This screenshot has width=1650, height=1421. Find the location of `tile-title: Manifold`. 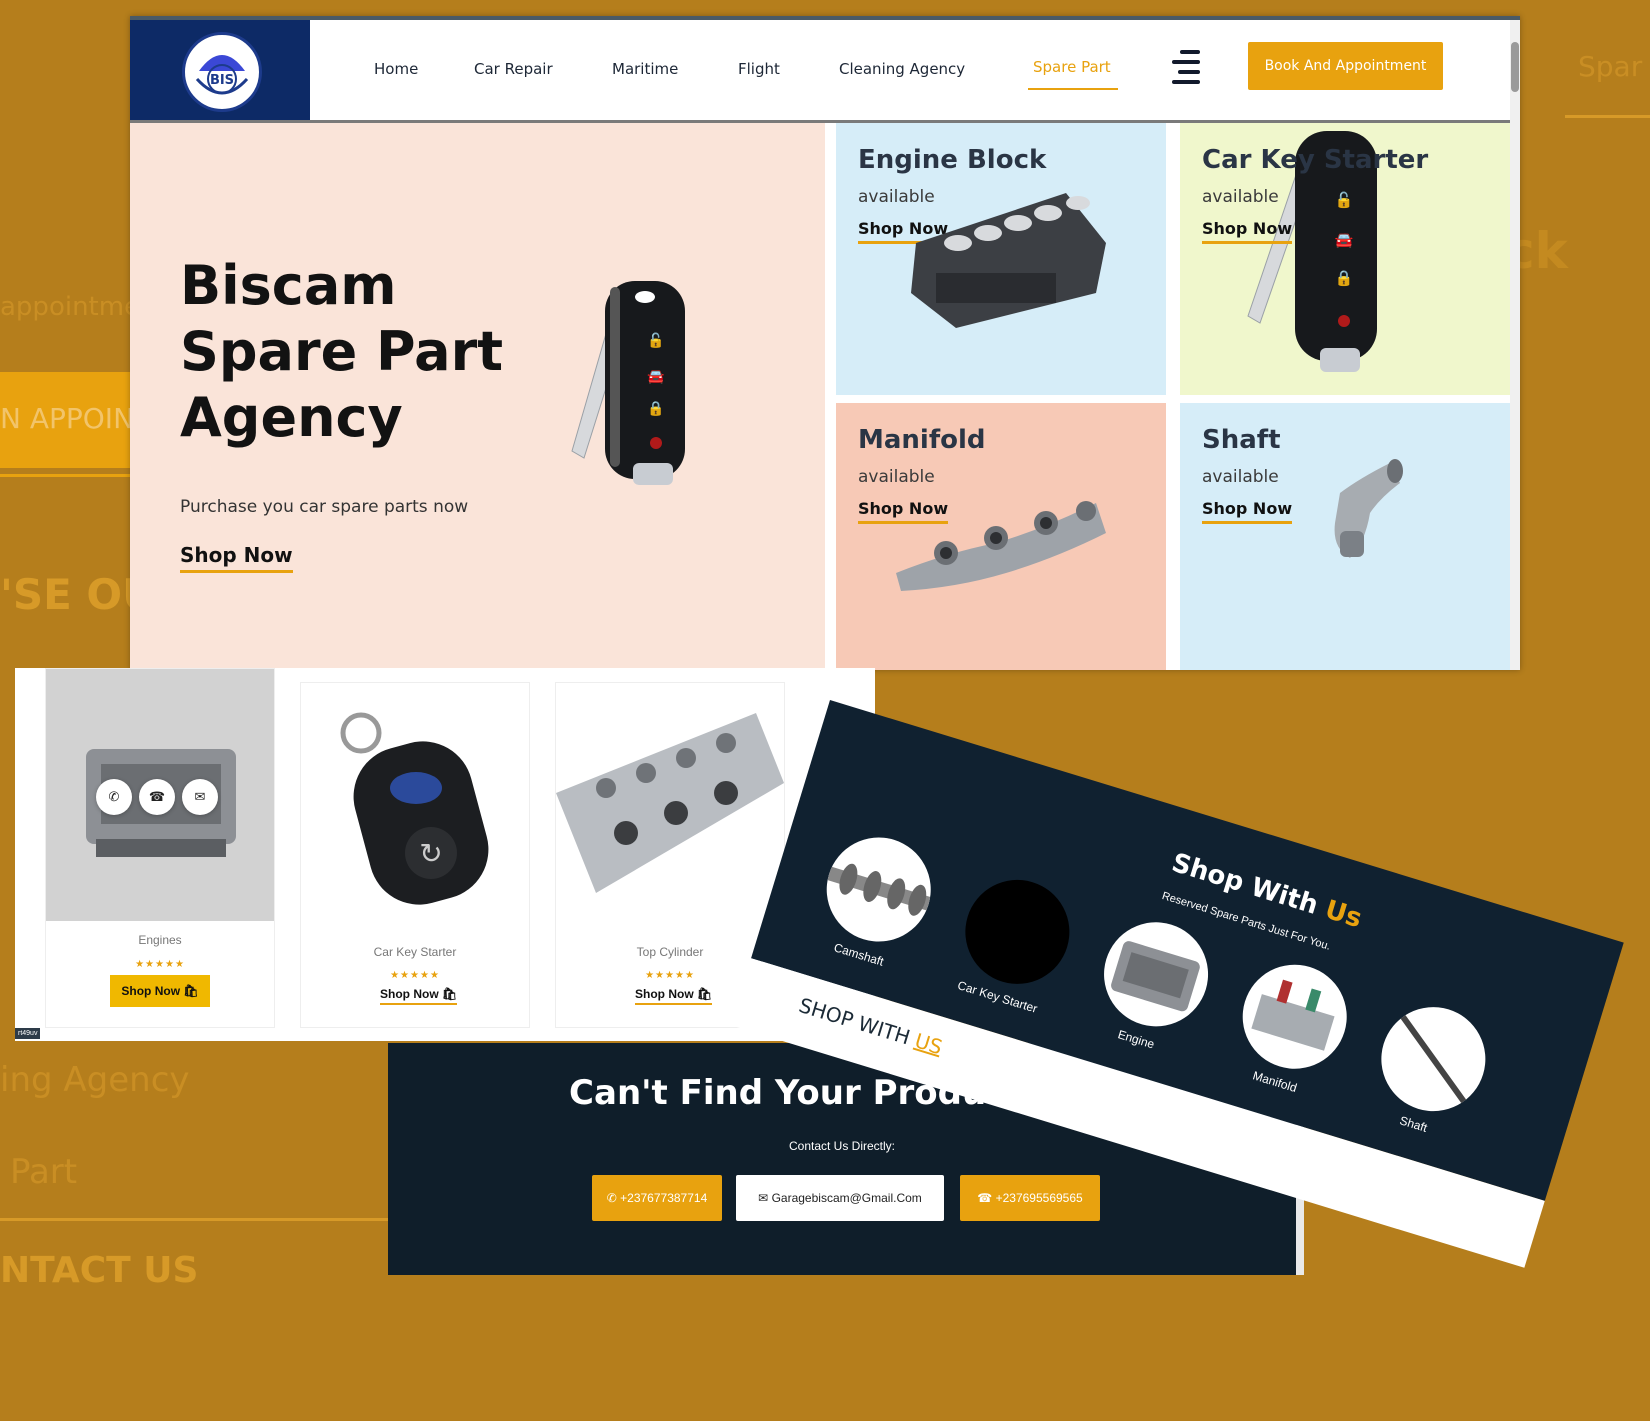

tile-title: Manifold is located at coordinates (922, 440).